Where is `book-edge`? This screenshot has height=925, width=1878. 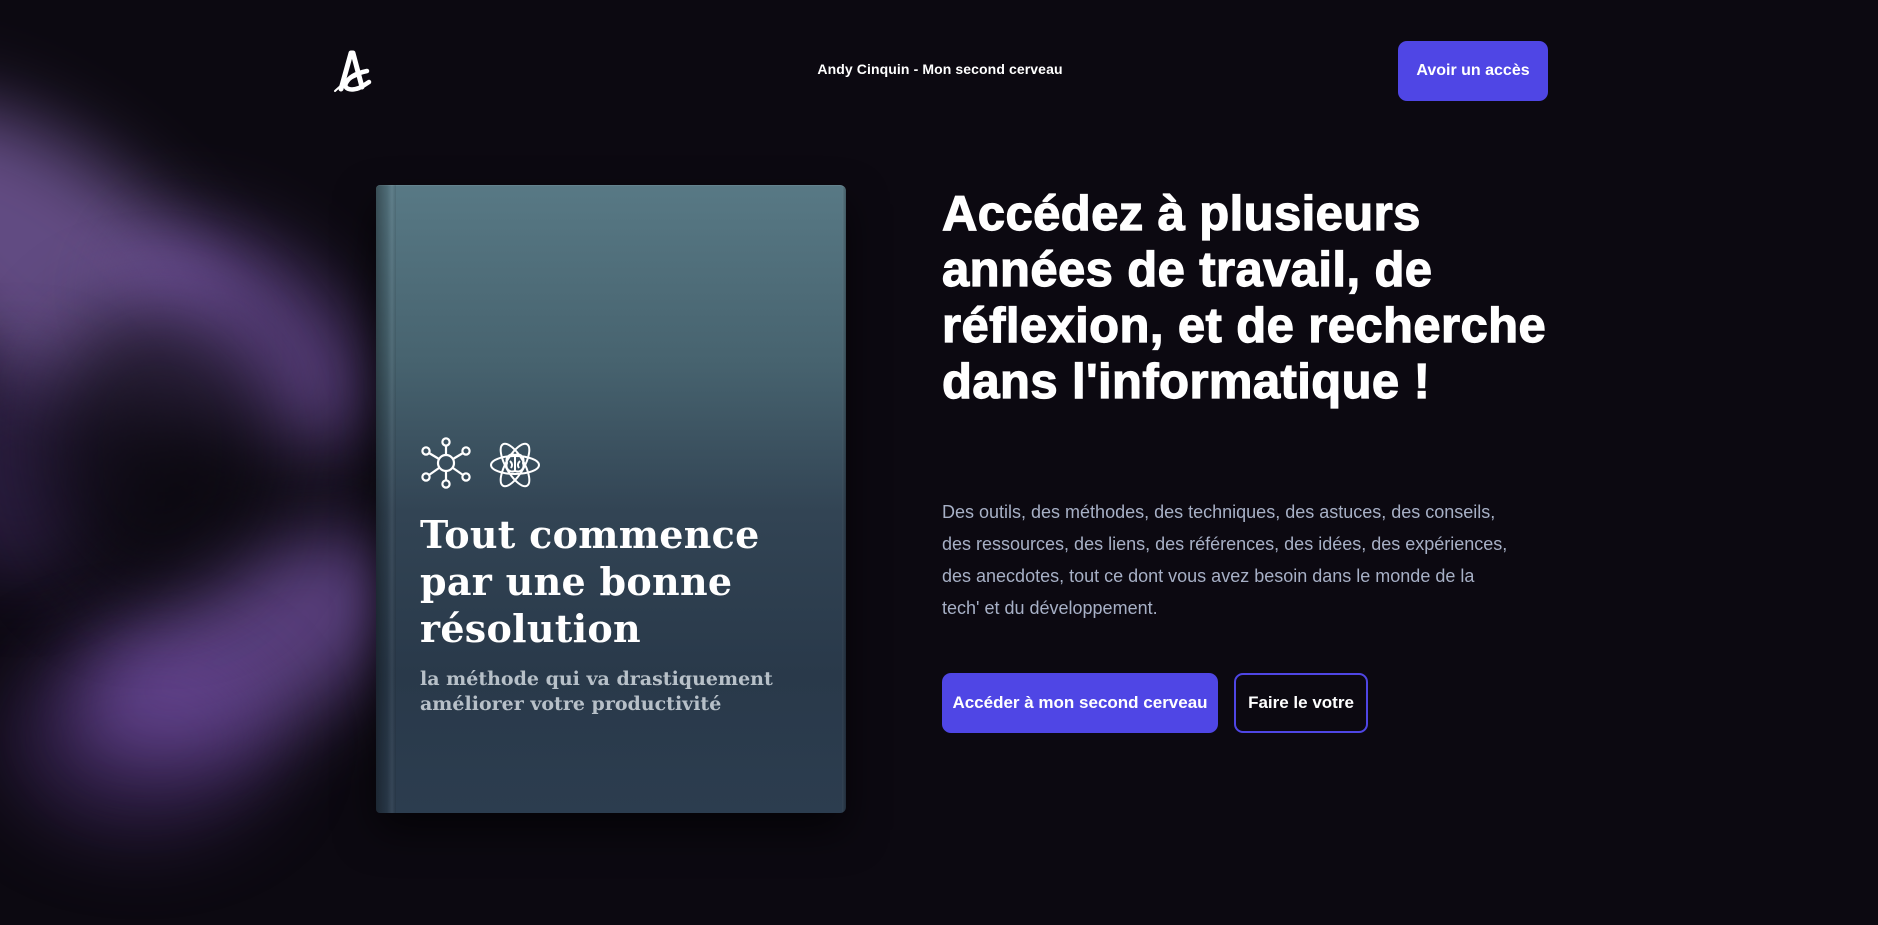 book-edge is located at coordinates (844, 499).